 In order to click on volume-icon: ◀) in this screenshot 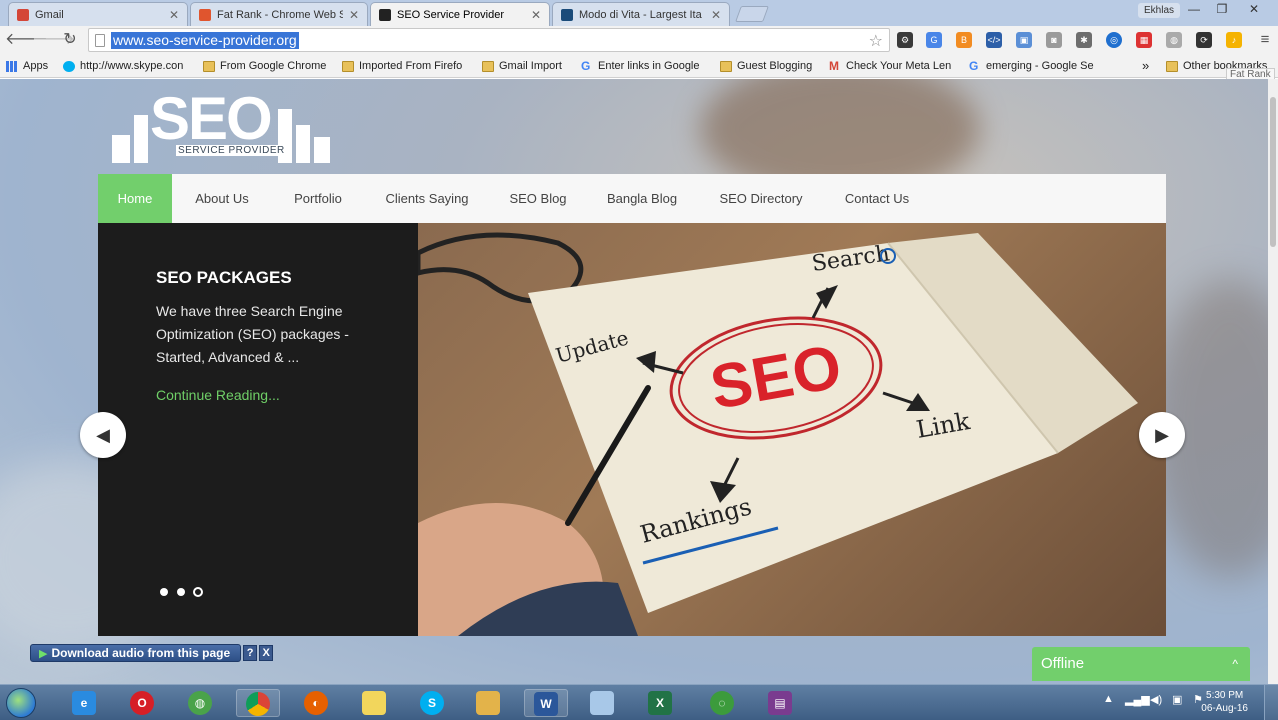, I will do `click(1156, 699)`.